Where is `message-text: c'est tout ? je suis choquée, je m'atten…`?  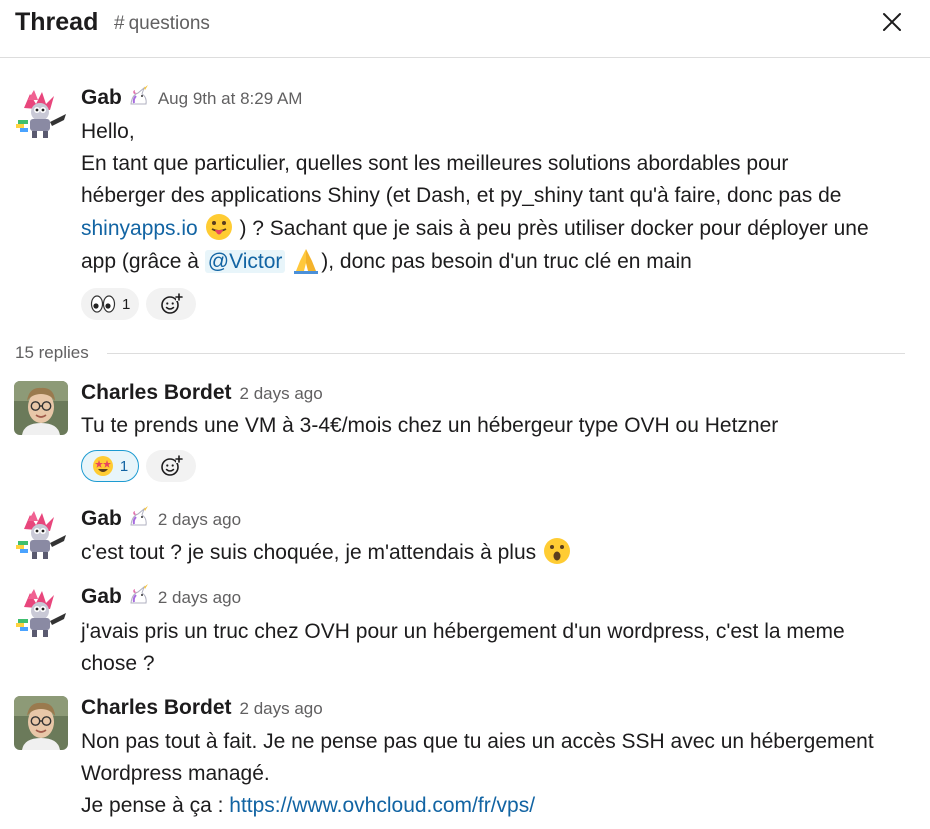
message-text: c'est tout ? je suis choquée, je m'atten… is located at coordinates (309, 552).